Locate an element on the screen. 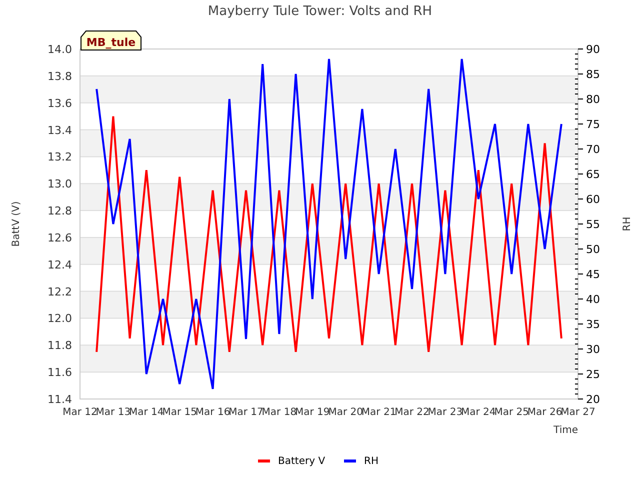 The height and width of the screenshot is (480, 640). x-tick-label: Mar 20 is located at coordinates (345, 412).